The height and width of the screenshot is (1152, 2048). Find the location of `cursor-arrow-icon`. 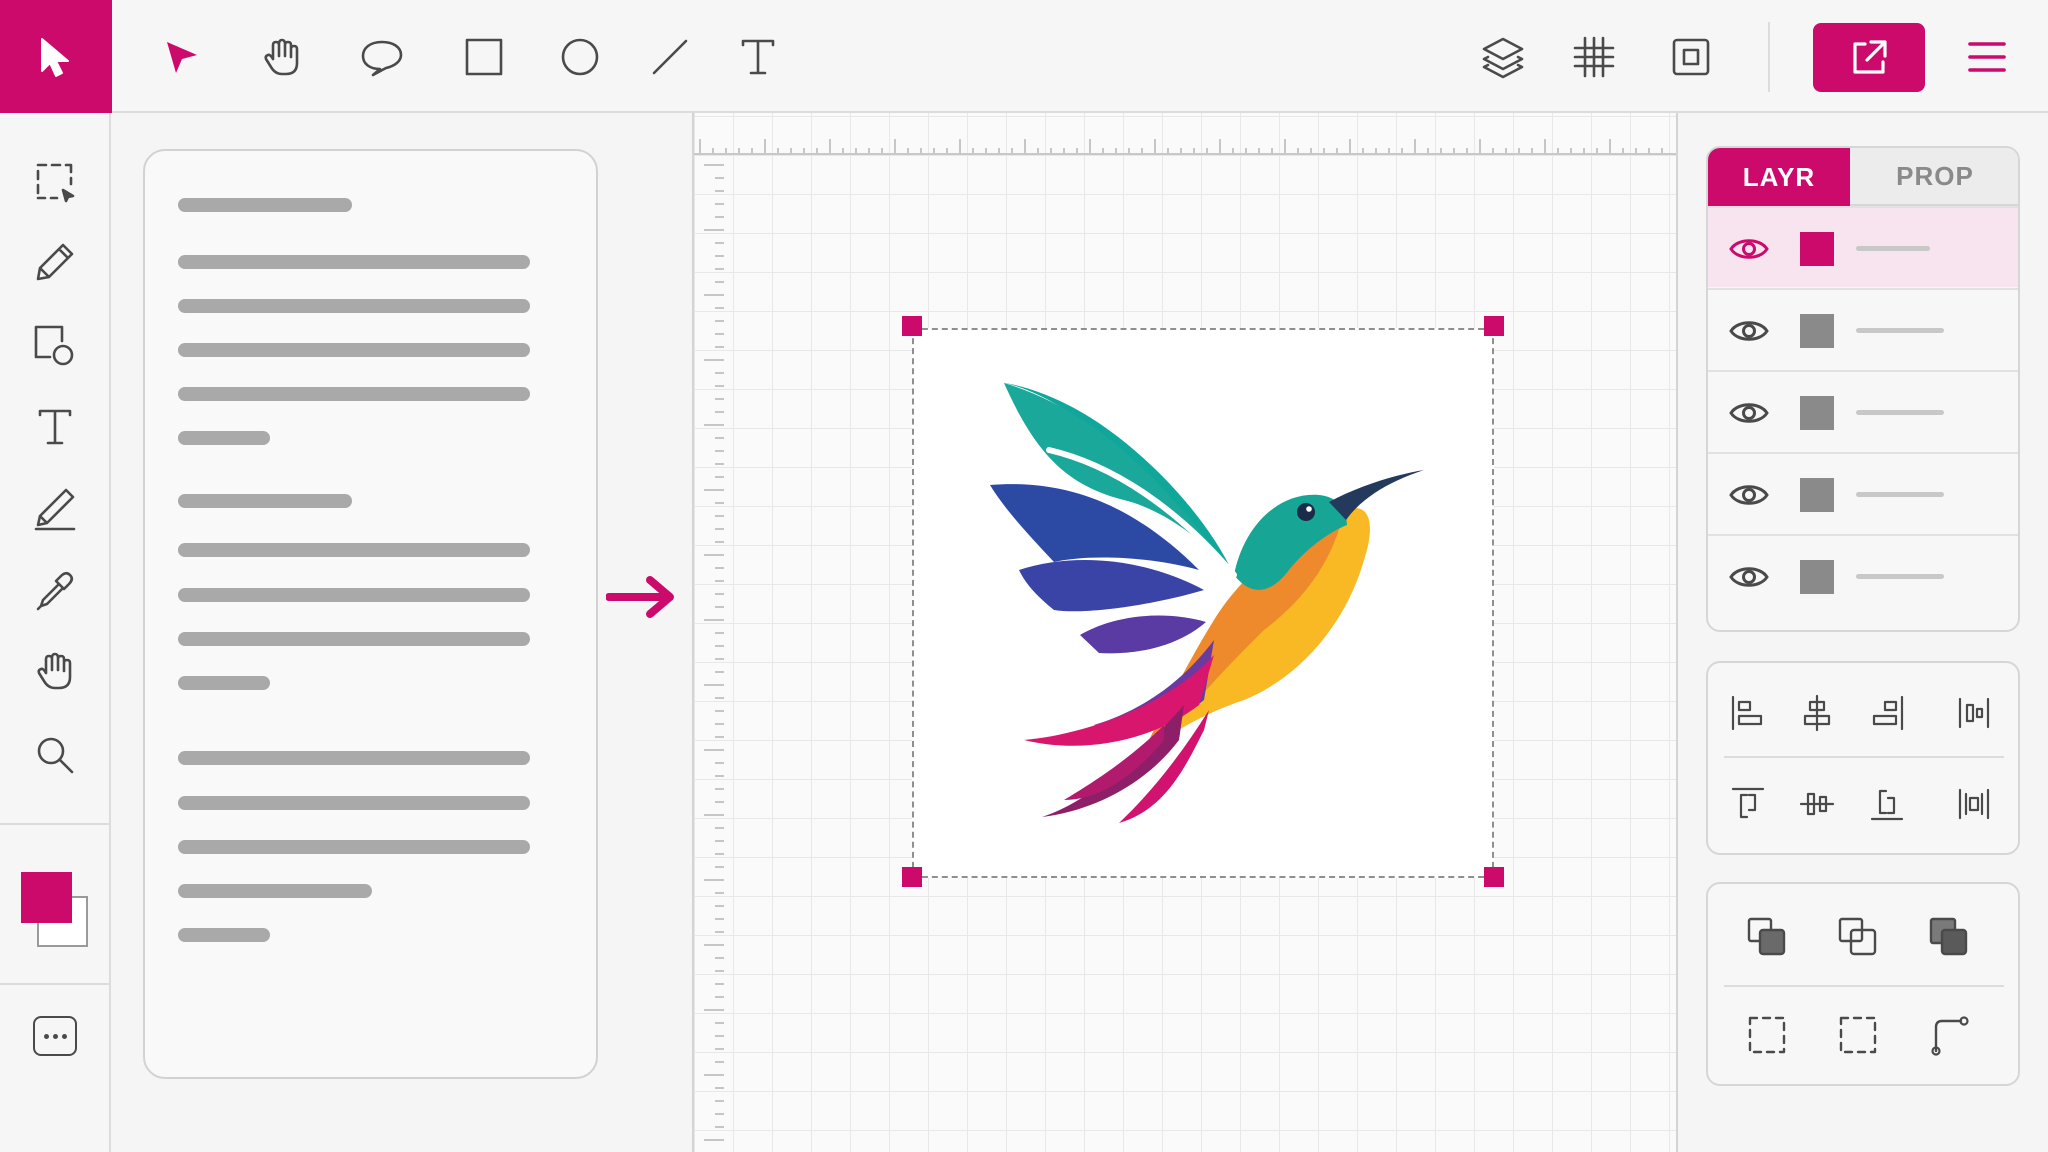

cursor-arrow-icon is located at coordinates (55, 57).